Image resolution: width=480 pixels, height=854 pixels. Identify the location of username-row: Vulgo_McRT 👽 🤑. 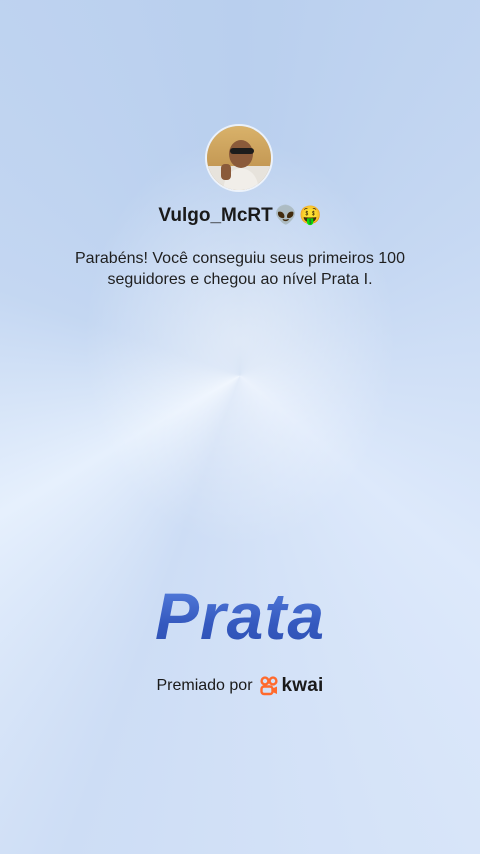
(240, 216).